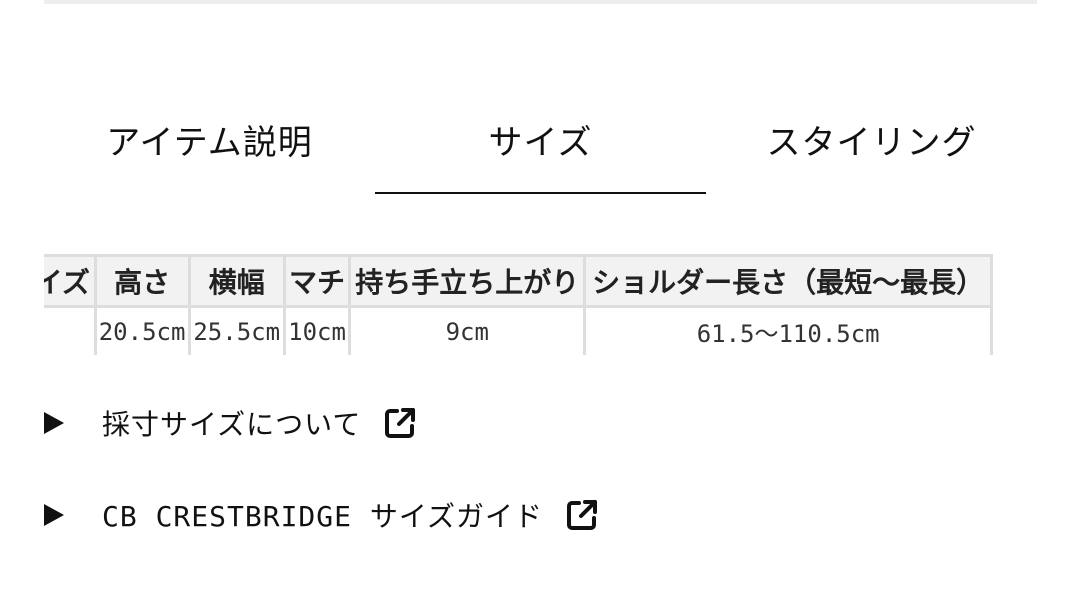 This screenshot has height=608, width=1080. I want to click on tab-styling: スタイリング, so click(871, 139).